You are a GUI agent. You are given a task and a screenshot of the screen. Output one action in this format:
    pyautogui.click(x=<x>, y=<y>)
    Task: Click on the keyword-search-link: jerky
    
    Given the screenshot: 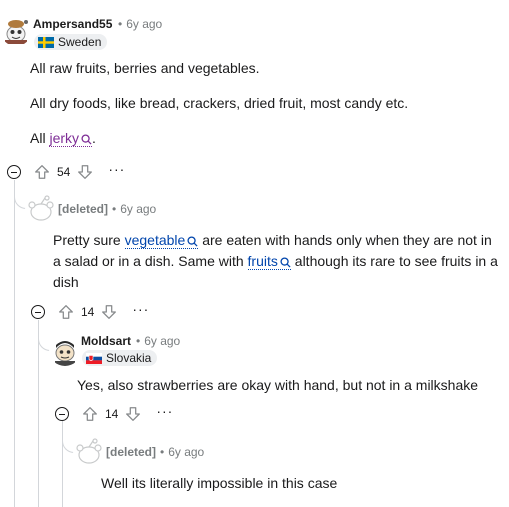 What is the action you would take?
    pyautogui.click(x=71, y=138)
    